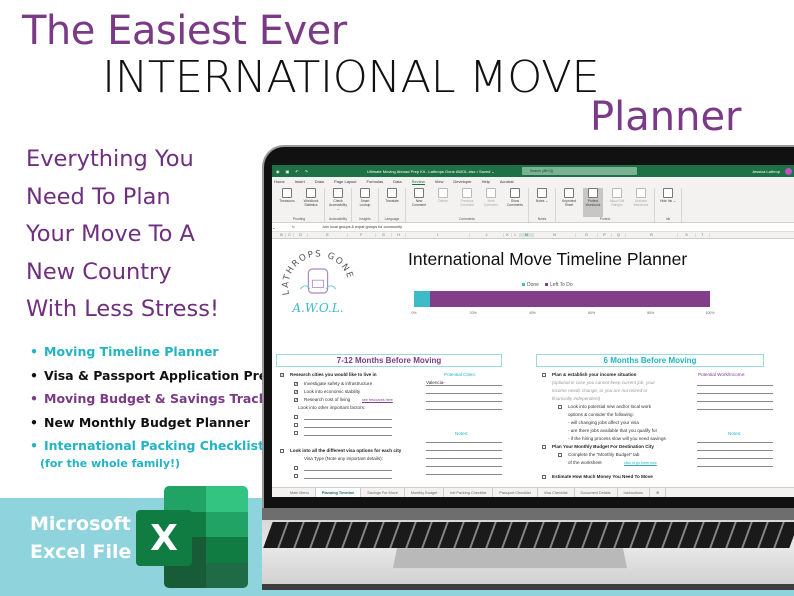 The image size is (794, 596). Describe the element at coordinates (556, 492) in the screenshot. I see `sheet-tab-visa-checklist: Visa Checklist` at that location.